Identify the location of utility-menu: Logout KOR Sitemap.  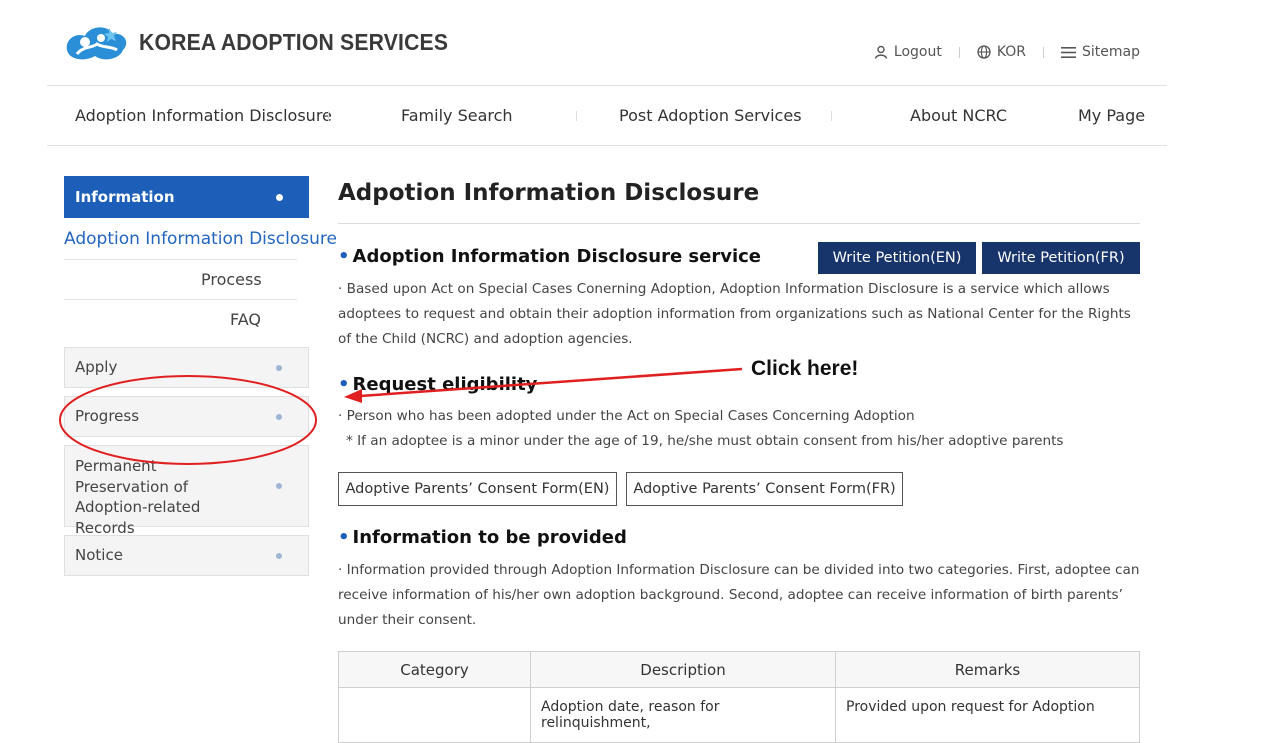
(1007, 52).